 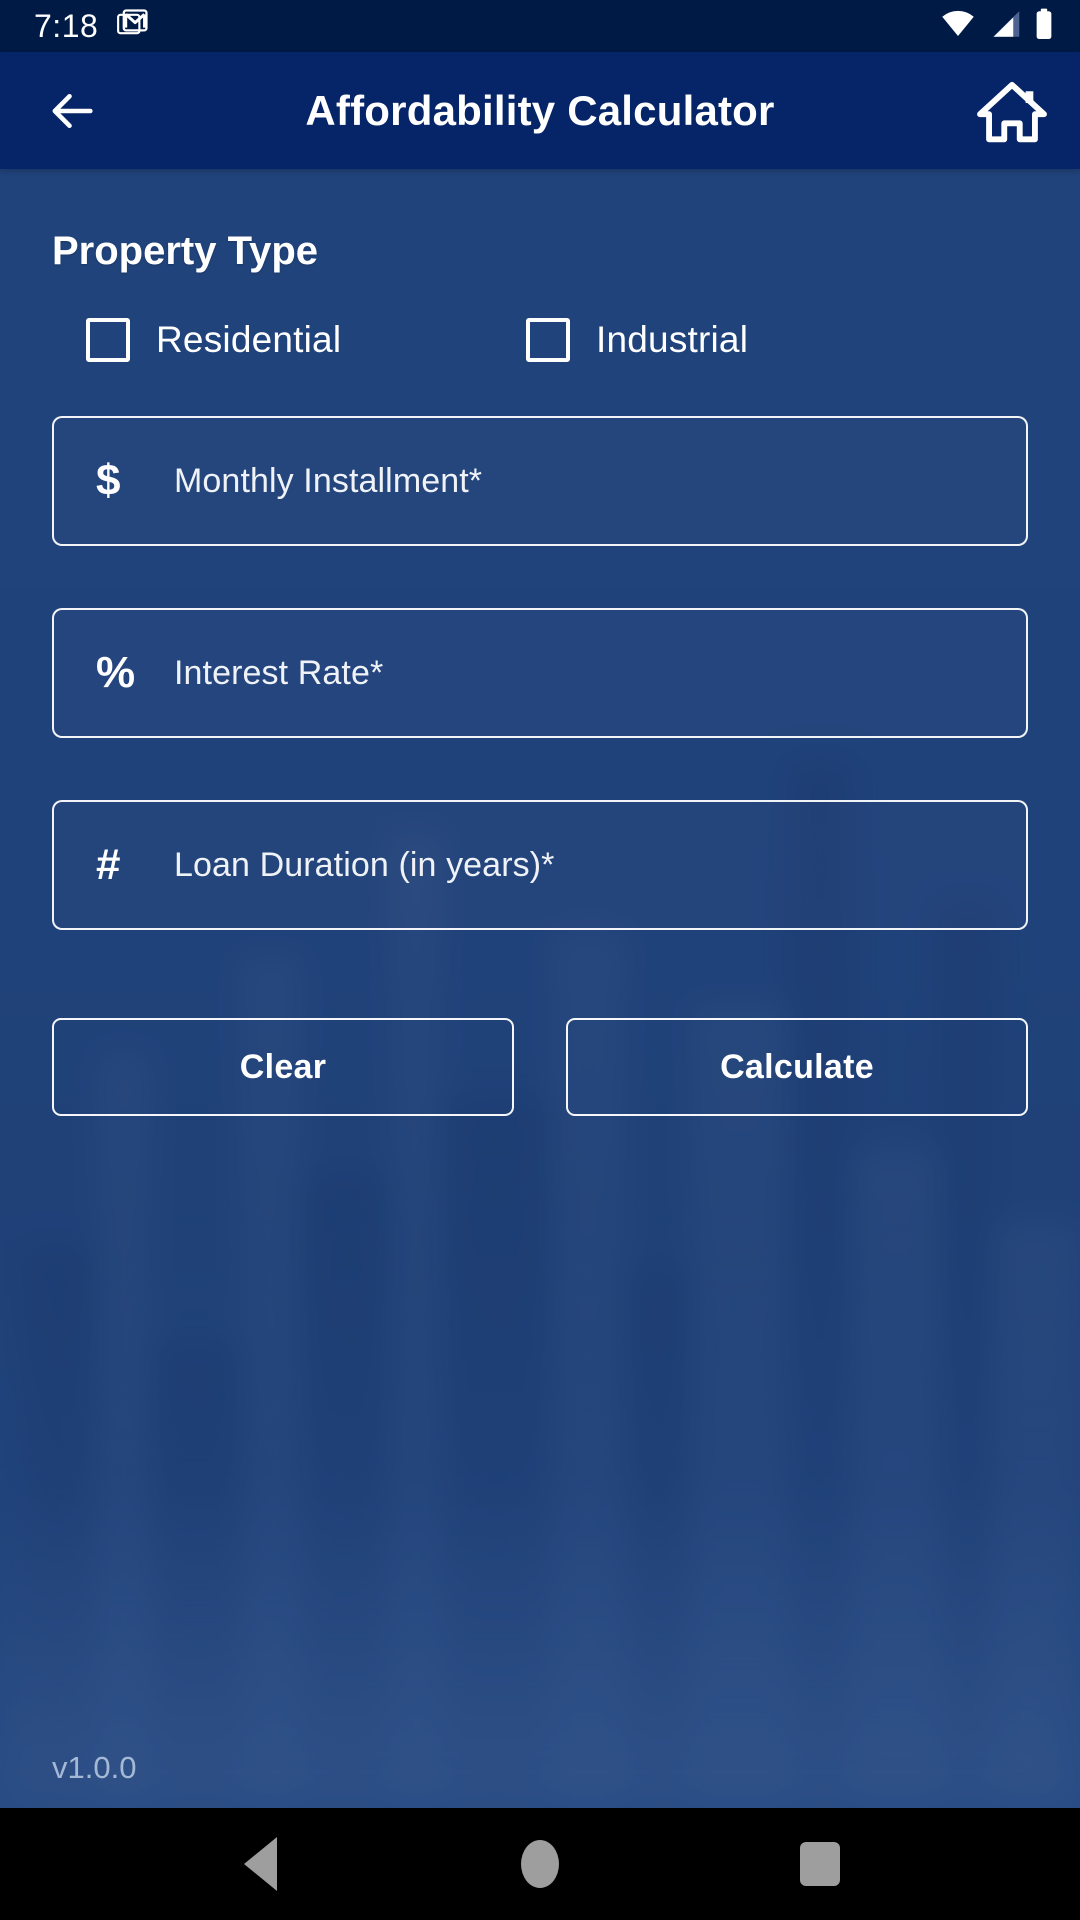 What do you see at coordinates (548, 340) in the screenshot?
I see `checkbox-industrial` at bounding box center [548, 340].